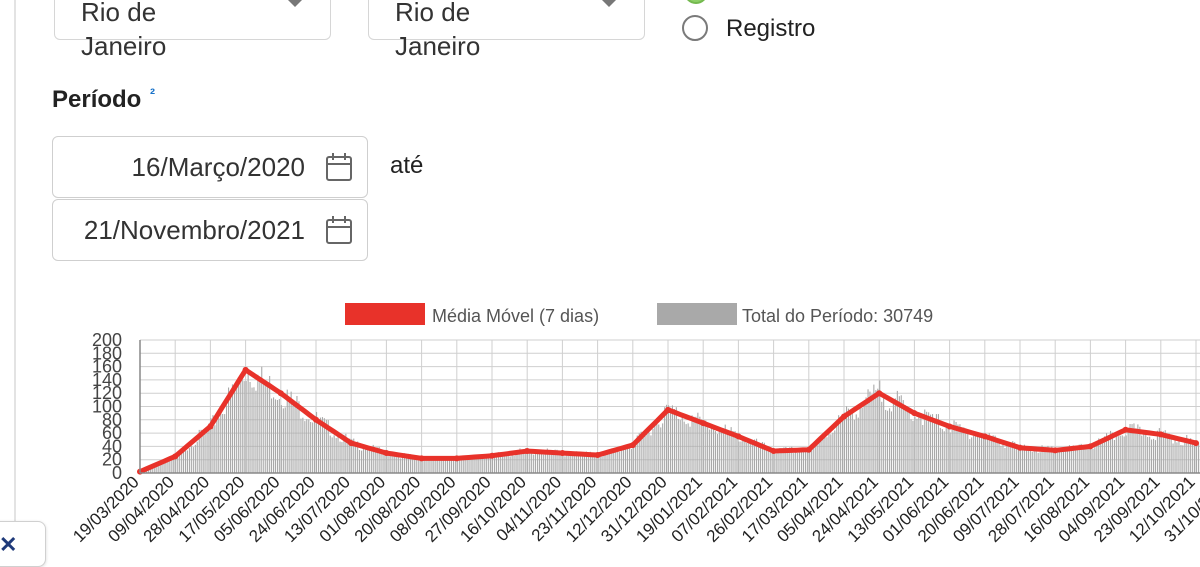  What do you see at coordinates (192, 20) in the screenshot?
I see `state-select: Rio de Janeiro` at bounding box center [192, 20].